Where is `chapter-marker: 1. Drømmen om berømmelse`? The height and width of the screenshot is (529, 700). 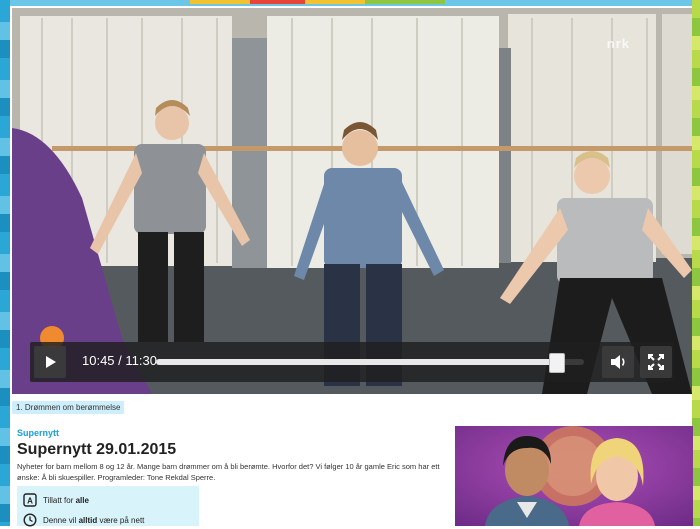
chapter-marker: 1. Drømmen om berømmelse is located at coordinates (68, 407).